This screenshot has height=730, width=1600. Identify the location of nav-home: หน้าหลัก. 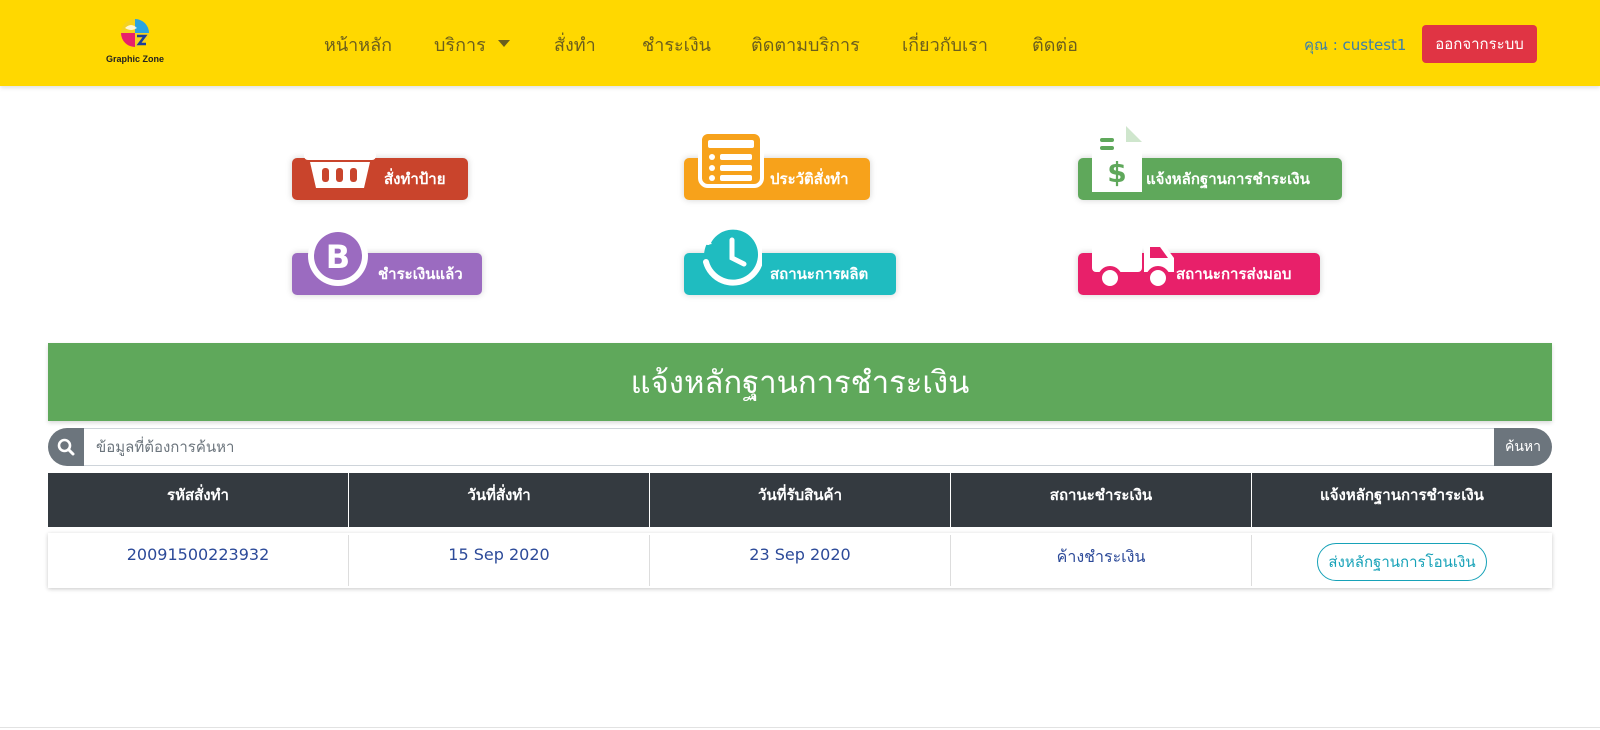
(358, 44).